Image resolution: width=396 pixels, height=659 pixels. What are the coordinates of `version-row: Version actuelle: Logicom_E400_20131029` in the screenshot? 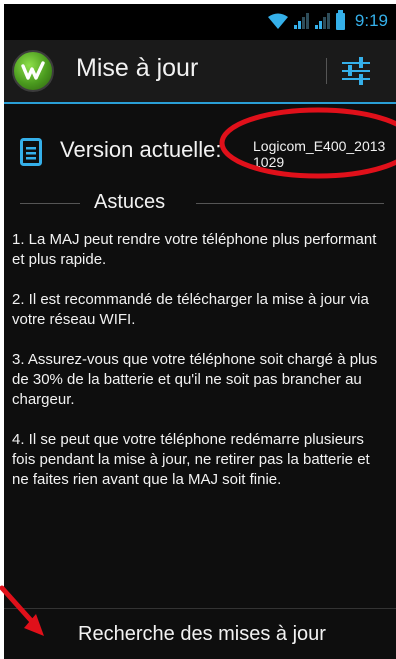 It's located at (200, 145).